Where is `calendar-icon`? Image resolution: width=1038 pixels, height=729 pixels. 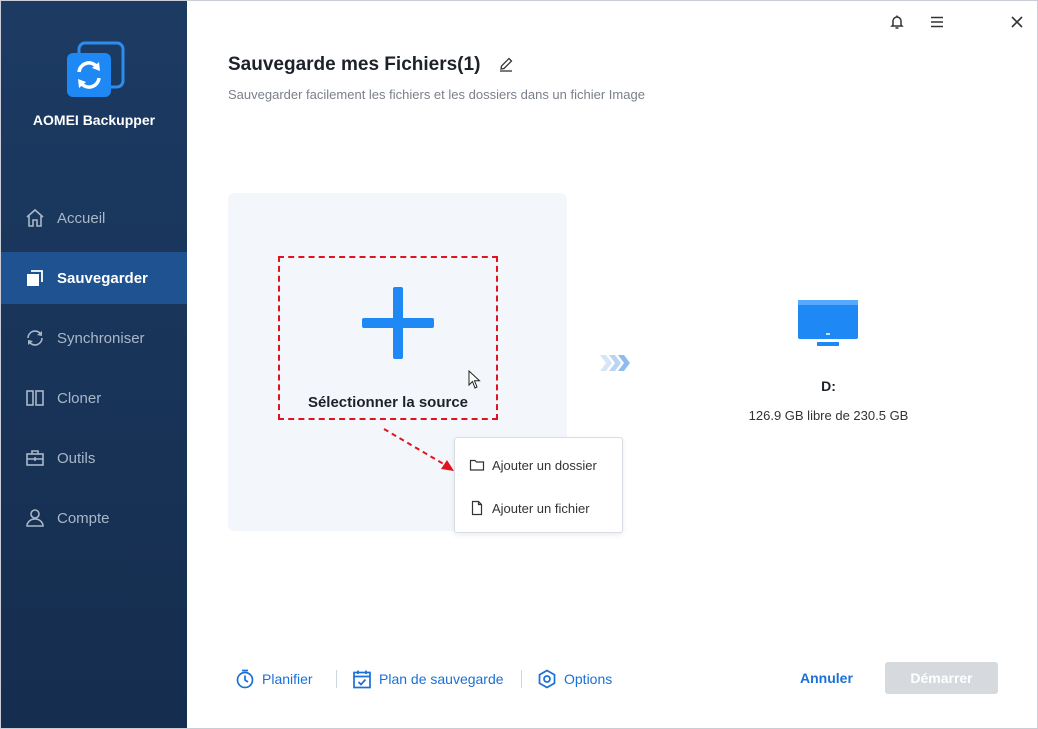 calendar-icon is located at coordinates (362, 679).